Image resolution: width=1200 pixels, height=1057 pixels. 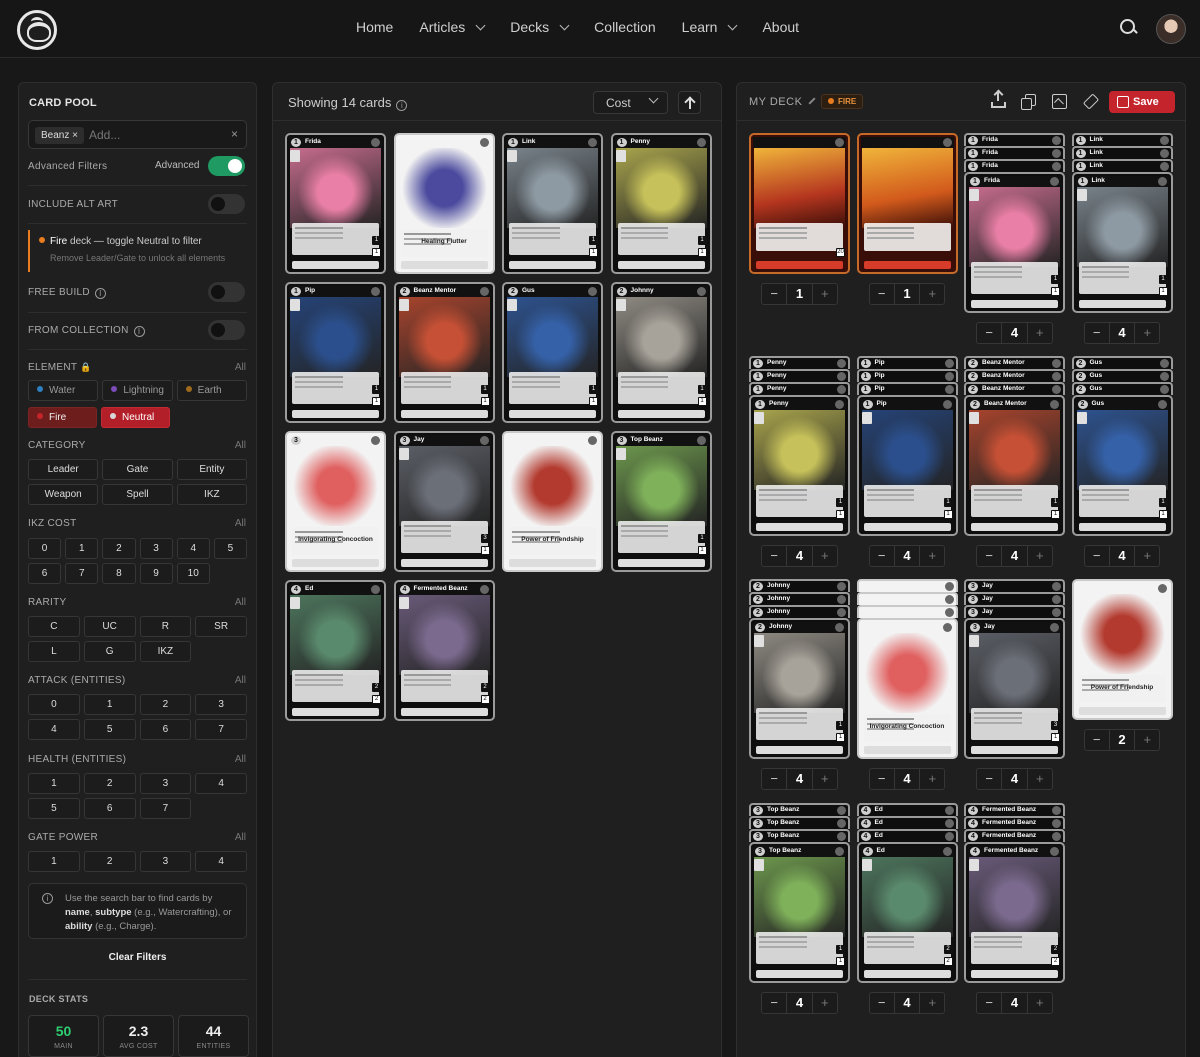 What do you see at coordinates (907, 465) in the screenshot?
I see `deck-card: 1 Pip 1 1` at bounding box center [907, 465].